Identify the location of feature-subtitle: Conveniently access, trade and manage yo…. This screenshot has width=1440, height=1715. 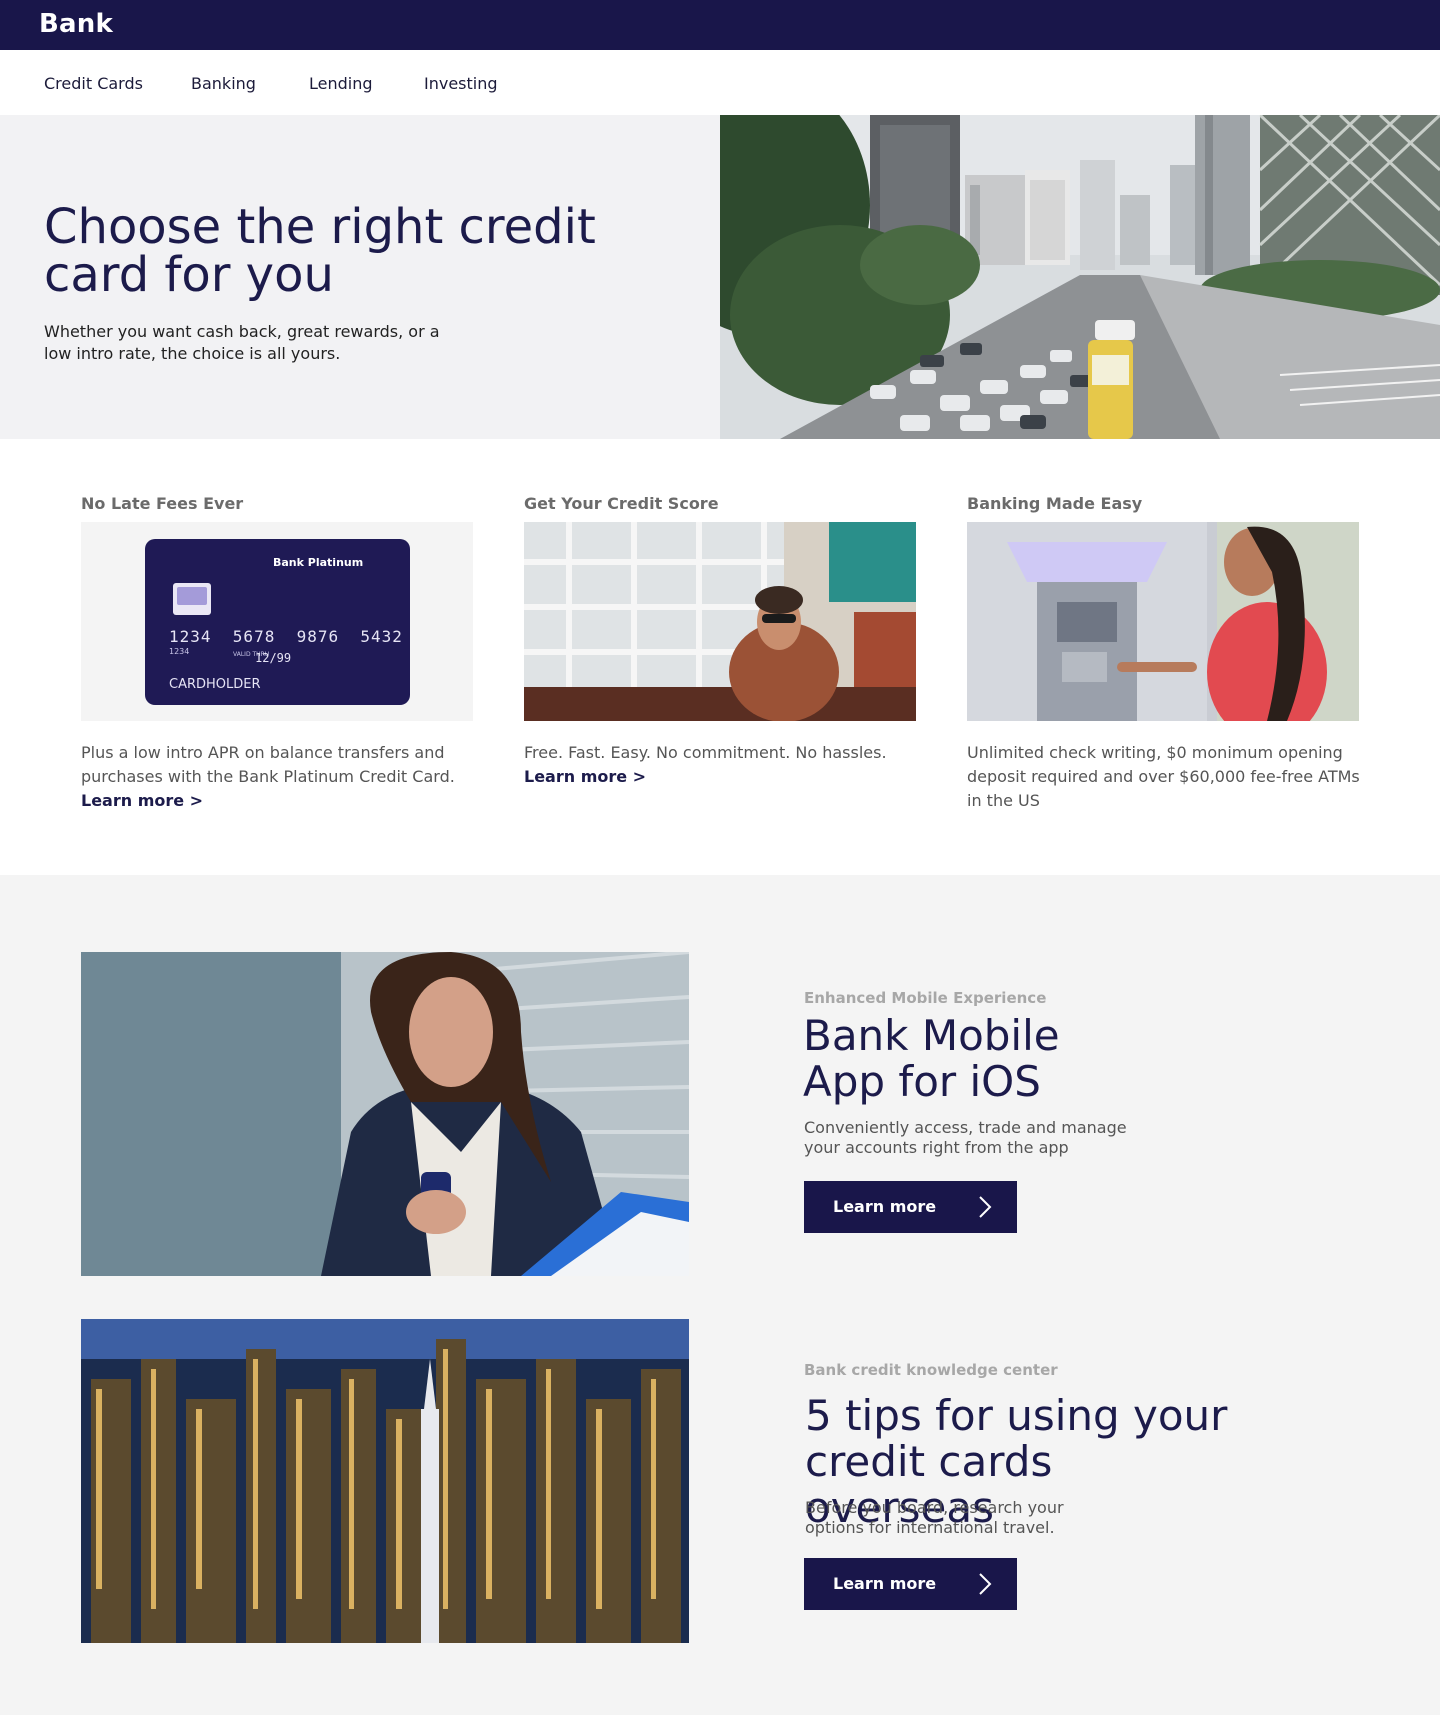
(965, 1137).